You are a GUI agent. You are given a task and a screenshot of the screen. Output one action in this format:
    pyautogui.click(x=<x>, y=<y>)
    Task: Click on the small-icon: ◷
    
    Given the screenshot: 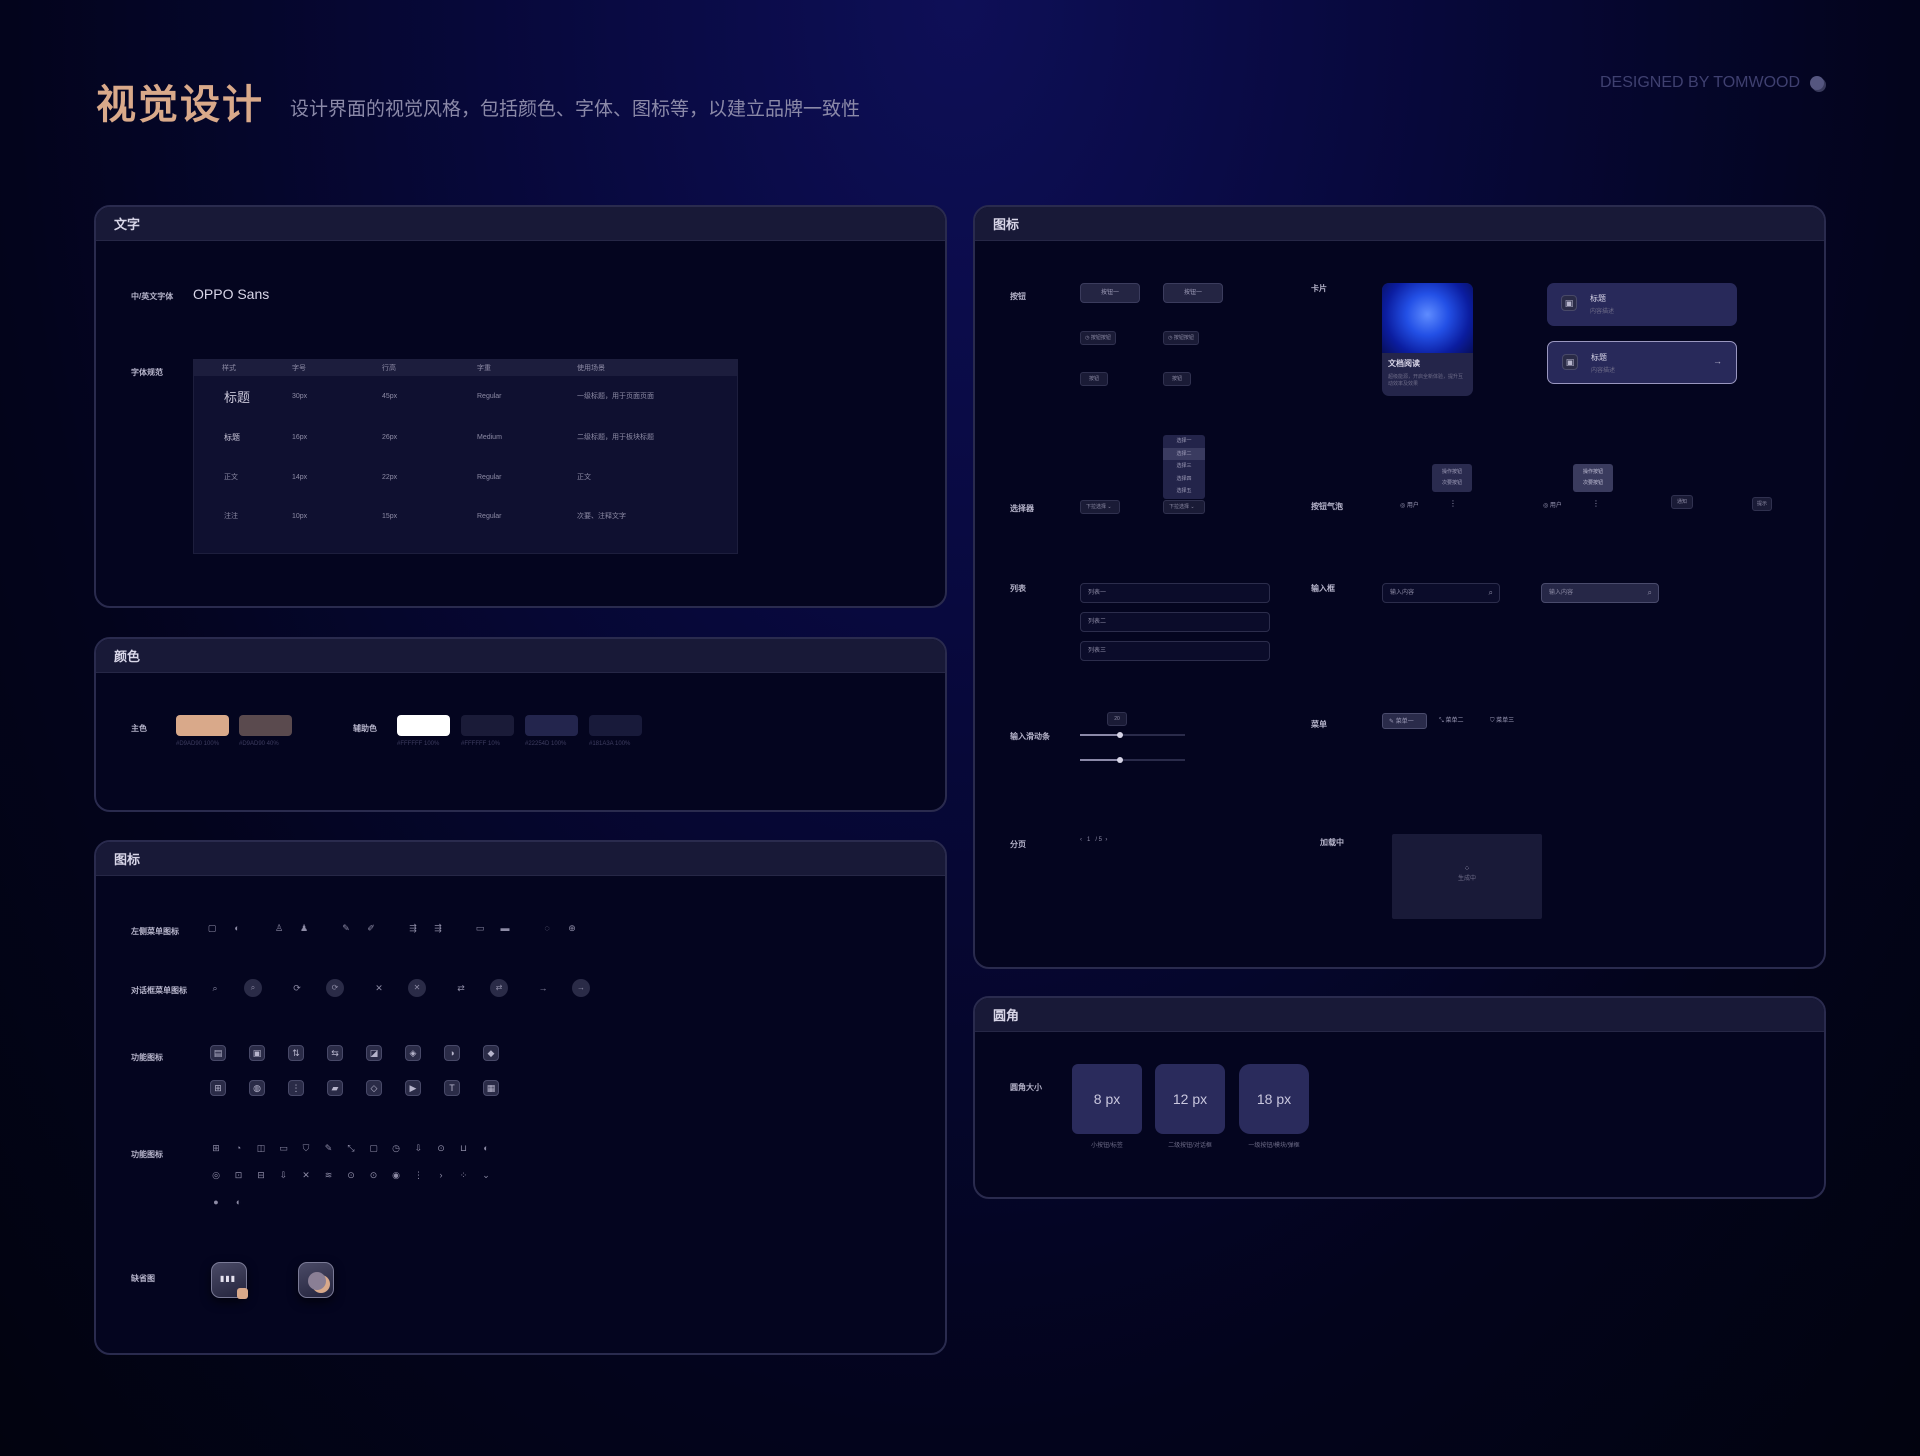 What is the action you would take?
    pyautogui.click(x=396, y=1148)
    